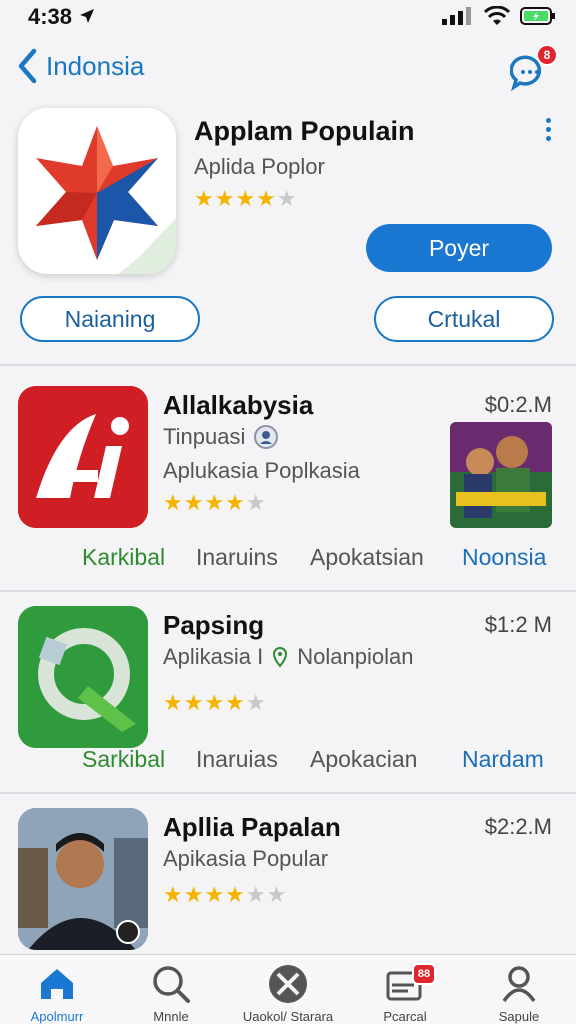 Image resolution: width=576 pixels, height=1024 pixels. I want to click on app-category-text: Apikasia Popular, so click(246, 858).